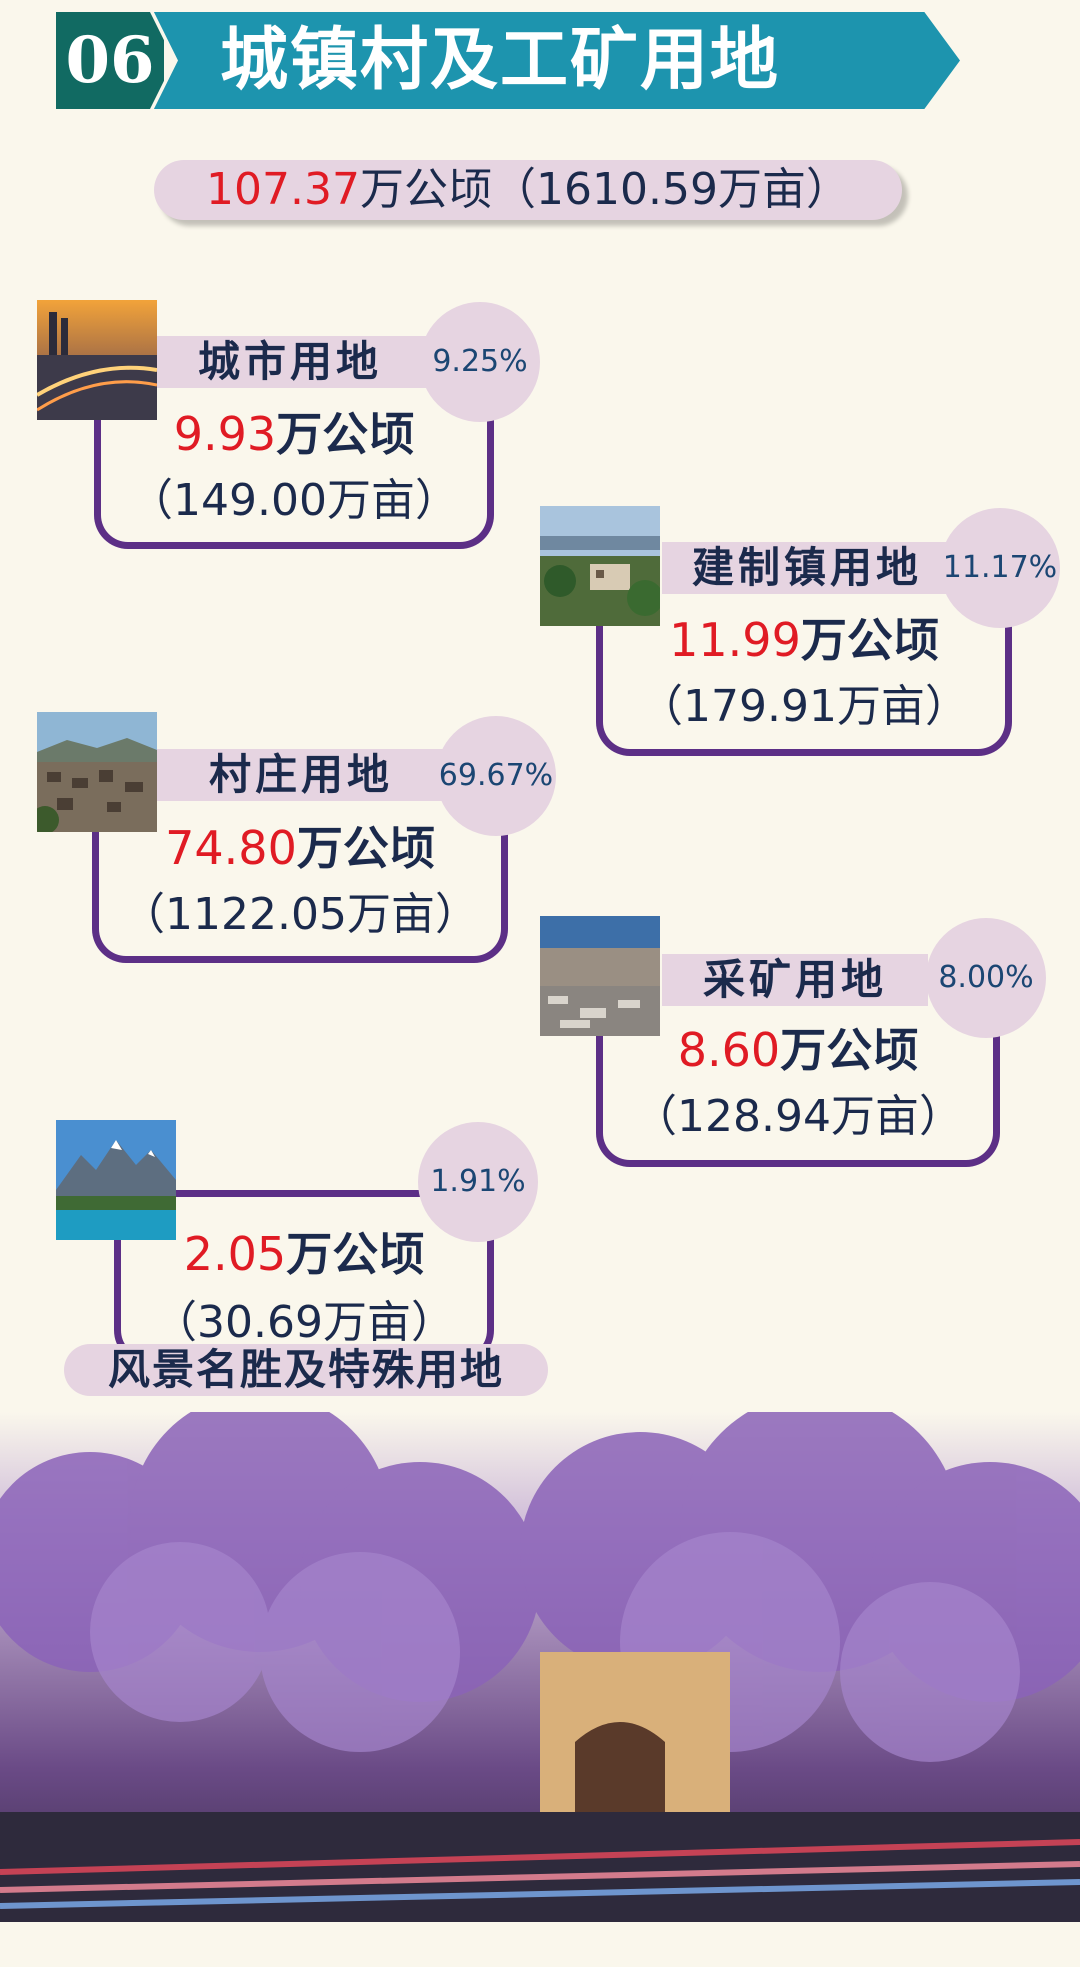 Image resolution: width=1080 pixels, height=1967 pixels. What do you see at coordinates (795, 980) in the screenshot?
I see `card-label-mining: 采矿用地` at bounding box center [795, 980].